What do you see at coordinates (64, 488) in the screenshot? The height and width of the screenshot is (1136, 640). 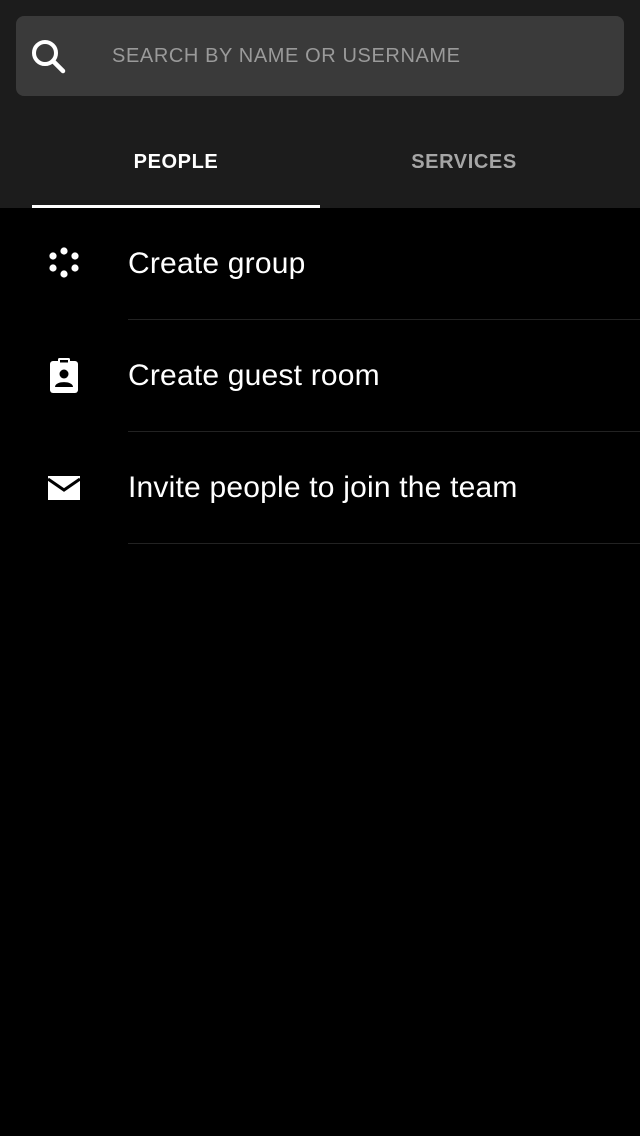 I see `envelope-icon` at bounding box center [64, 488].